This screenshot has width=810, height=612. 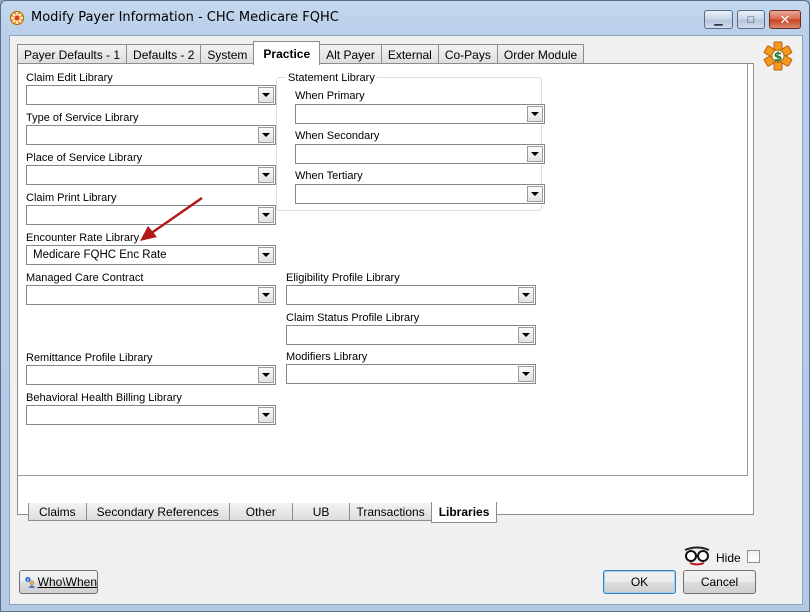 I want to click on minimize-icon: ▁, so click(x=718, y=20).